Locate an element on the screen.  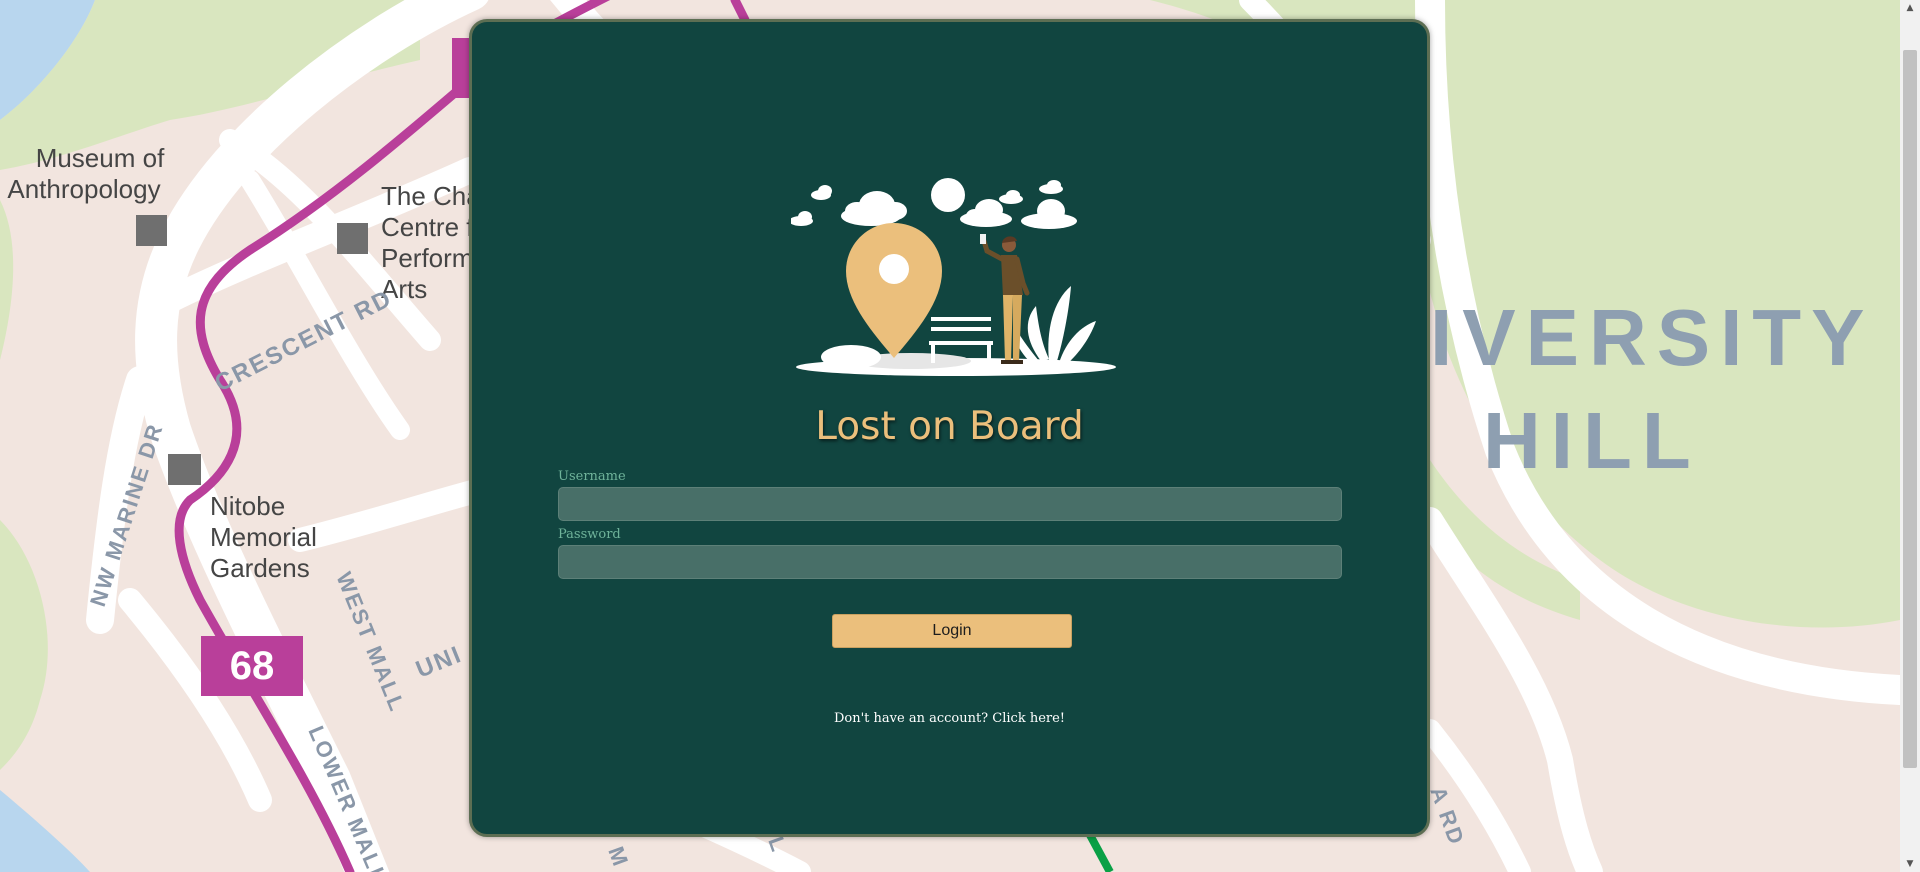
login-button: Login is located at coordinates (952, 631).